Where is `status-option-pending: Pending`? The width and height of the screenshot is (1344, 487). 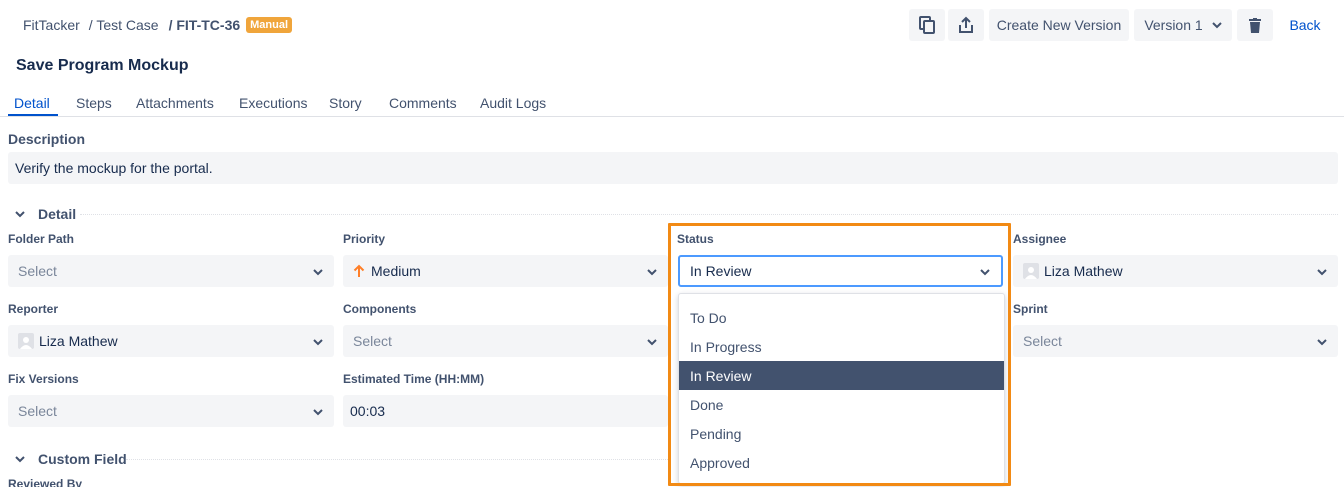 status-option-pending: Pending is located at coordinates (841, 433).